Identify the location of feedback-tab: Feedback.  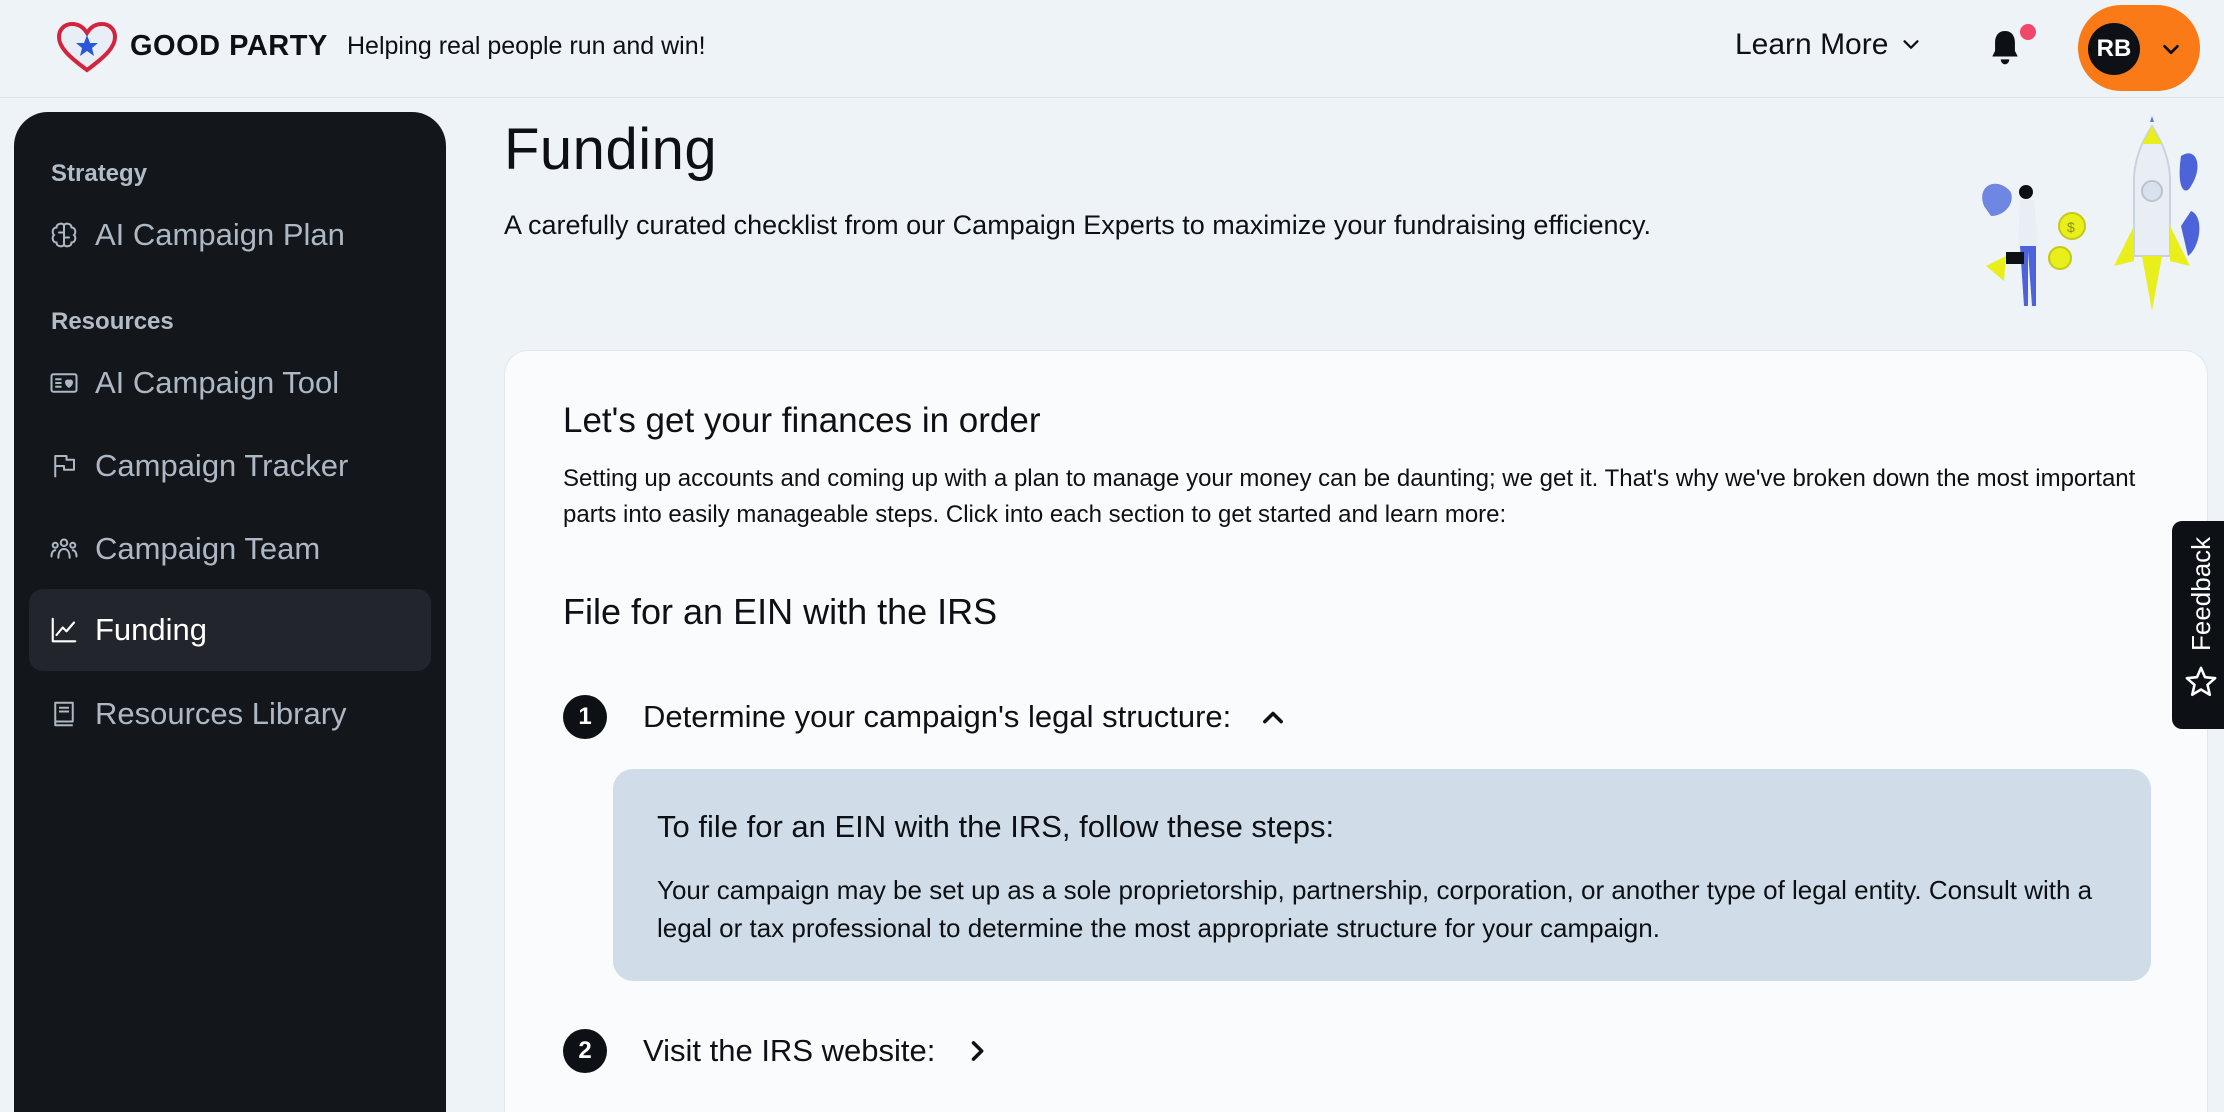
(2198, 625).